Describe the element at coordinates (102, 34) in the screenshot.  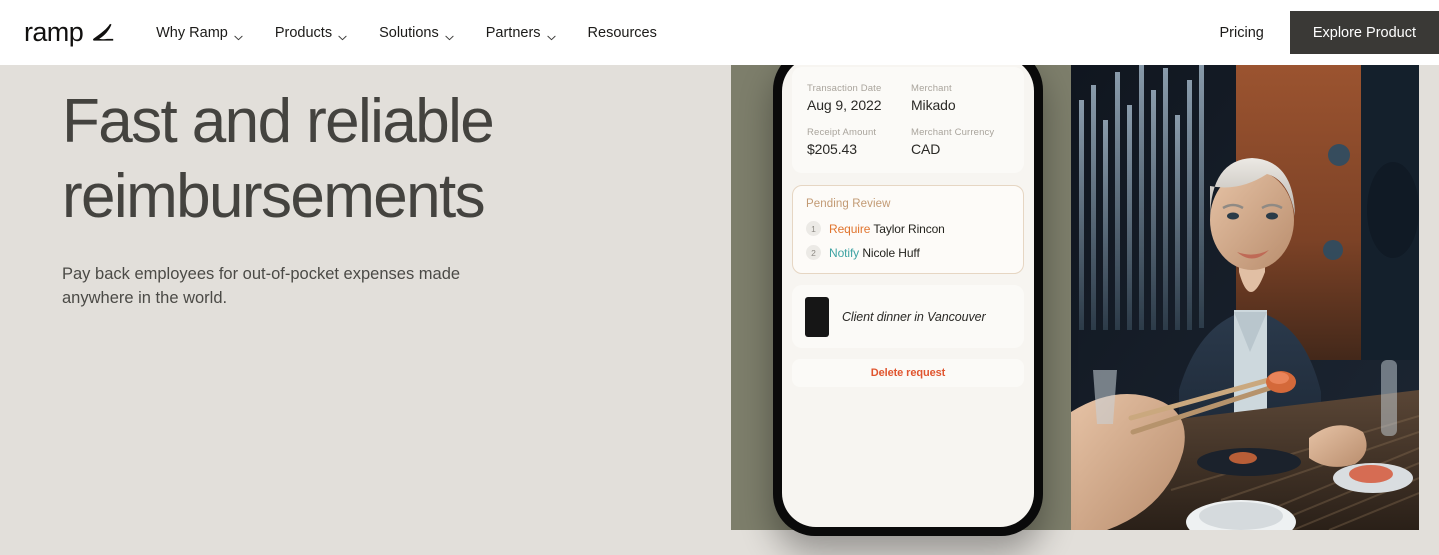
I see `ramp-swoosh-icon` at that location.